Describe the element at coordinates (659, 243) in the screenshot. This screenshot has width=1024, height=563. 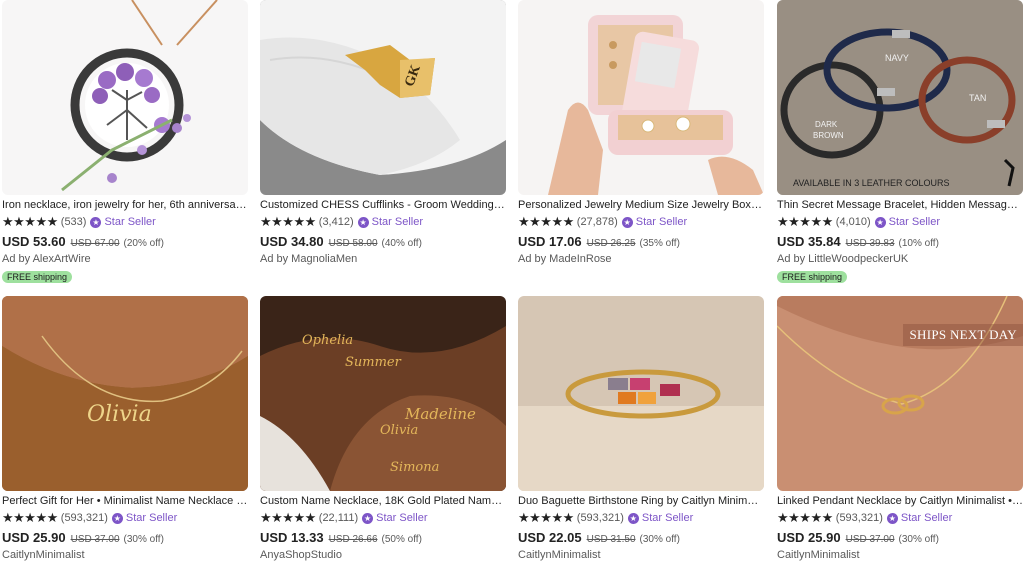
I see `discount-label: (35% off)` at that location.